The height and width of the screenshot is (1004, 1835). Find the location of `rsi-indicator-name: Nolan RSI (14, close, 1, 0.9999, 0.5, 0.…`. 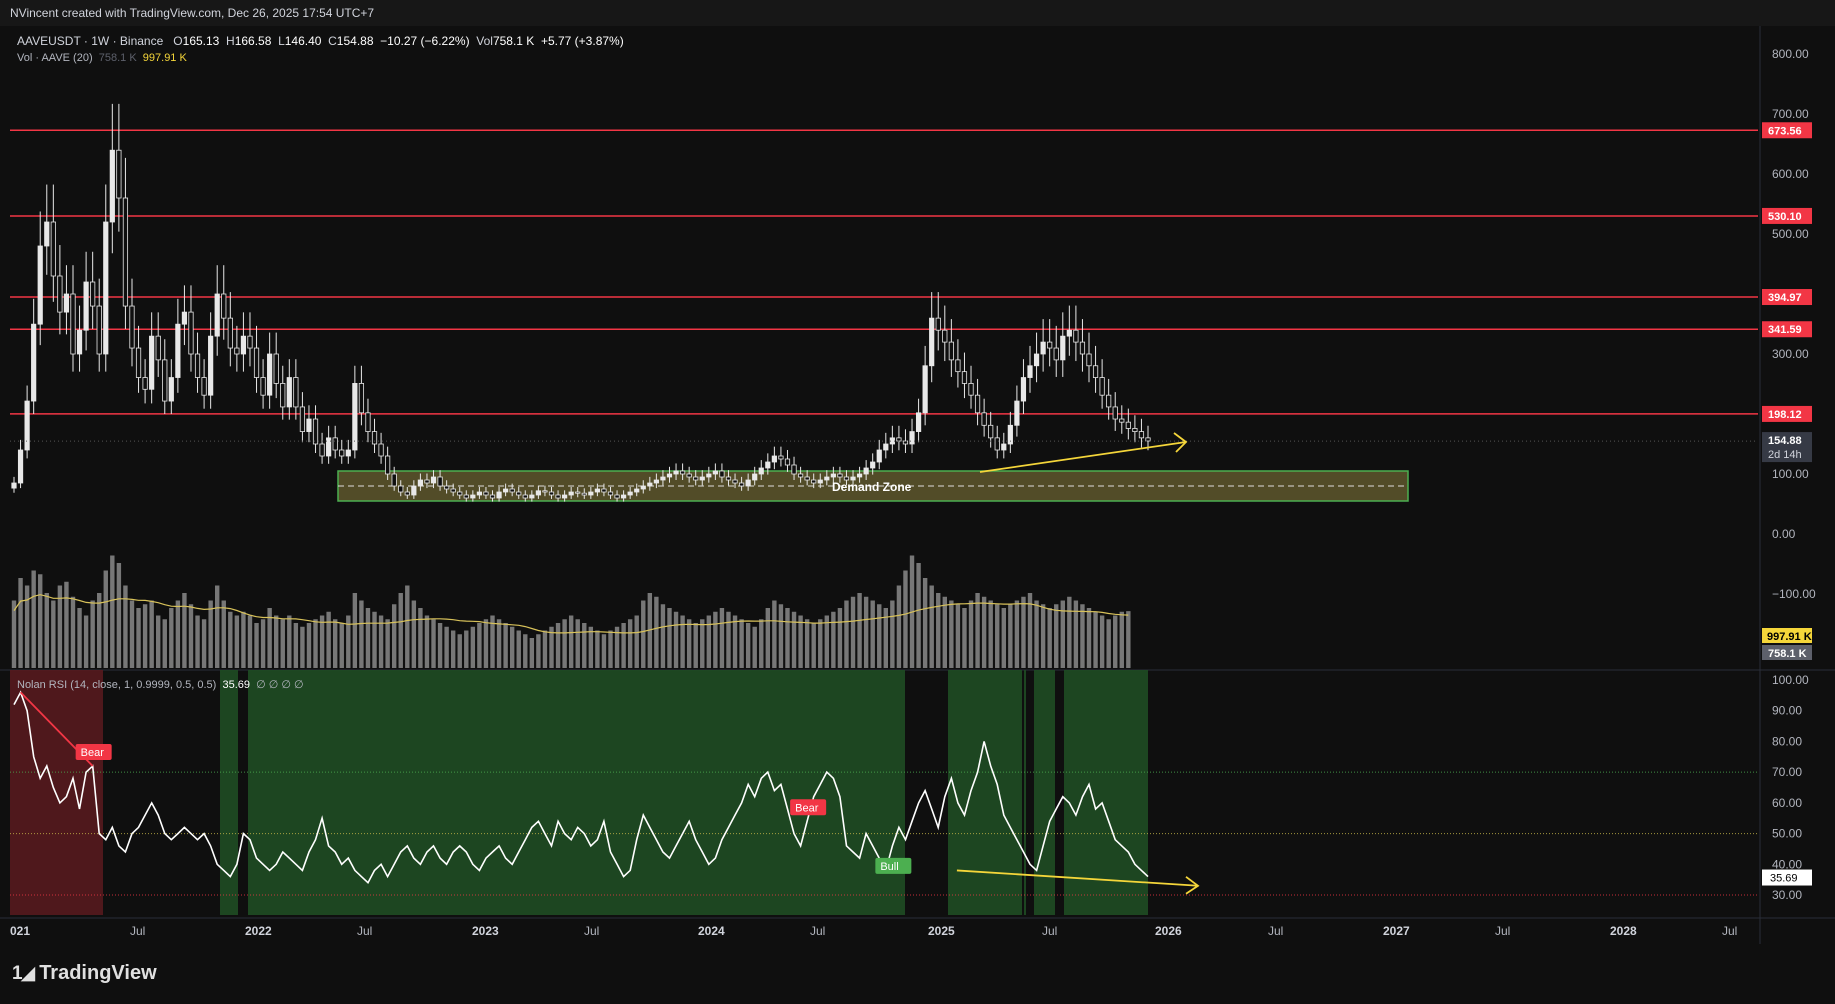

rsi-indicator-name: Nolan RSI (14, close, 1, 0.9999, 0.5, 0.… is located at coordinates (116, 685).